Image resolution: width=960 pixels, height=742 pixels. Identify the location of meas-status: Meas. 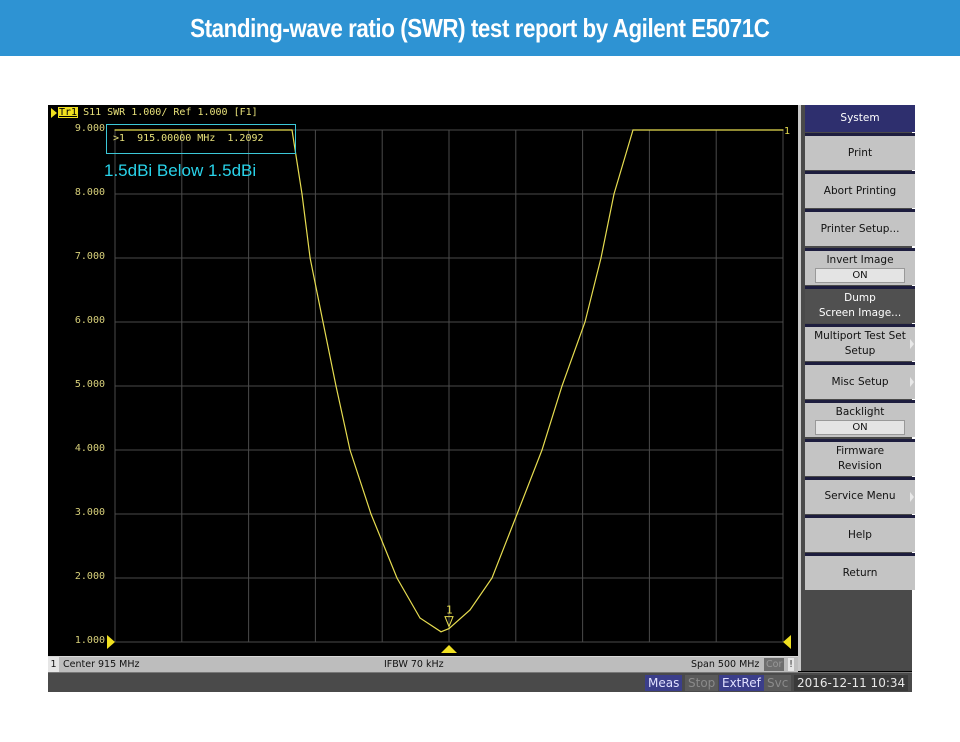
(664, 683).